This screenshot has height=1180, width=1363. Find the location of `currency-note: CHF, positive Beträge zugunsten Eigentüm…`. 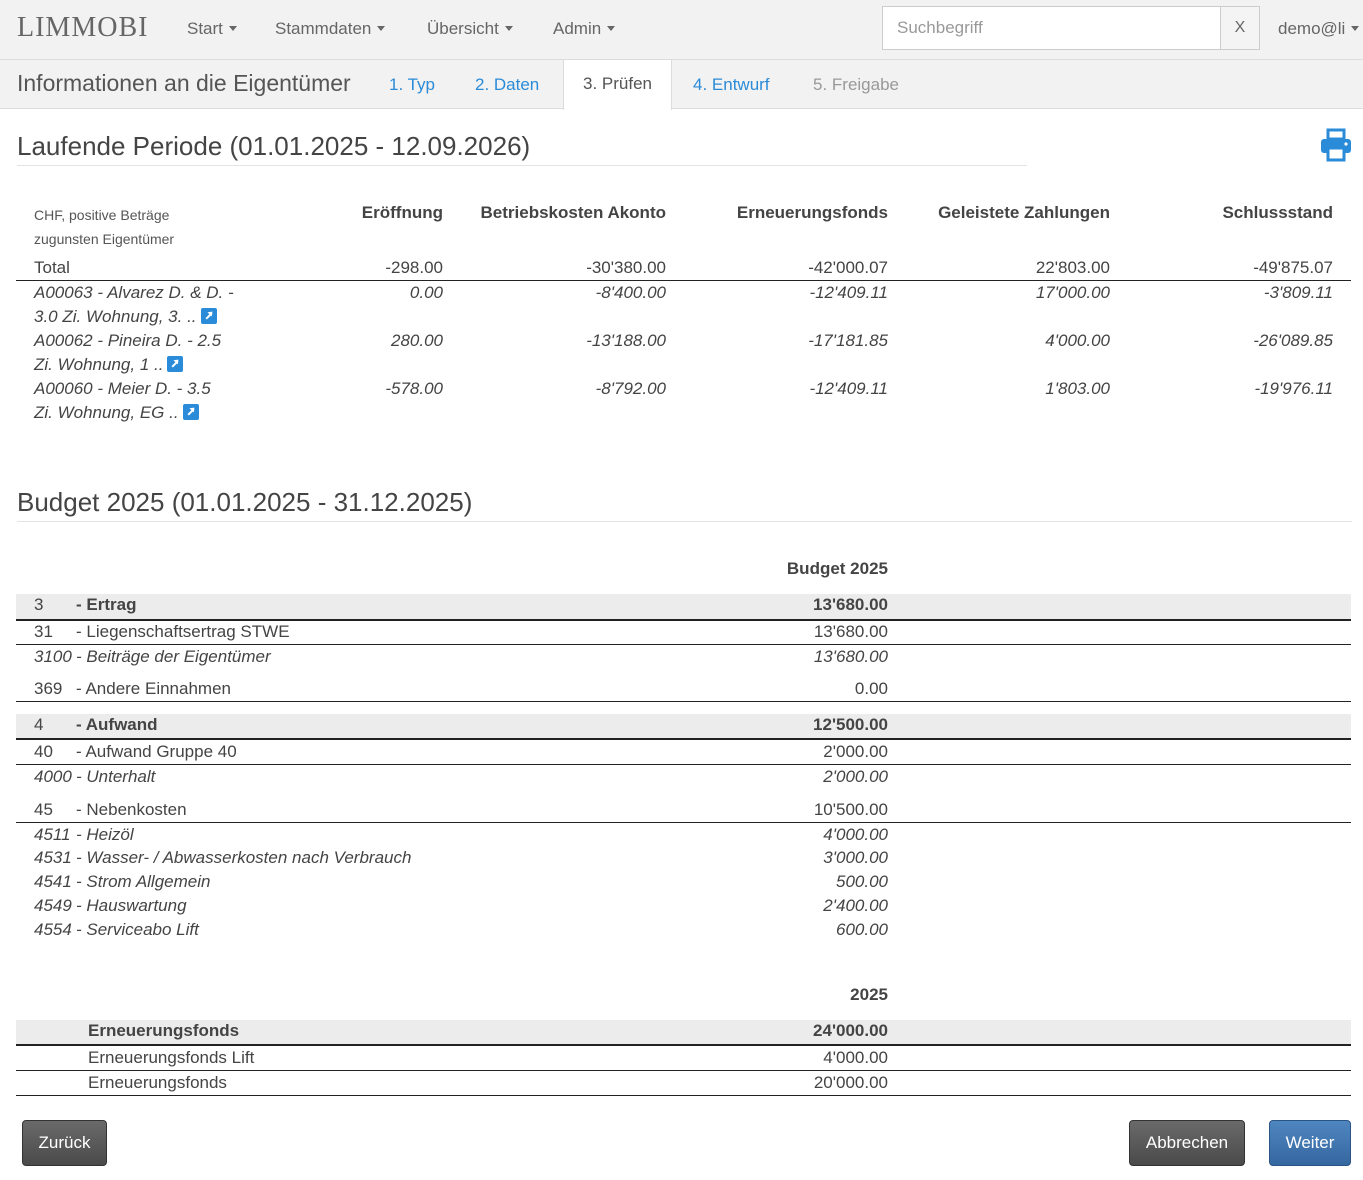

currency-note: CHF, positive Beträge zugunsten Eigentüm… is located at coordinates (104, 227).